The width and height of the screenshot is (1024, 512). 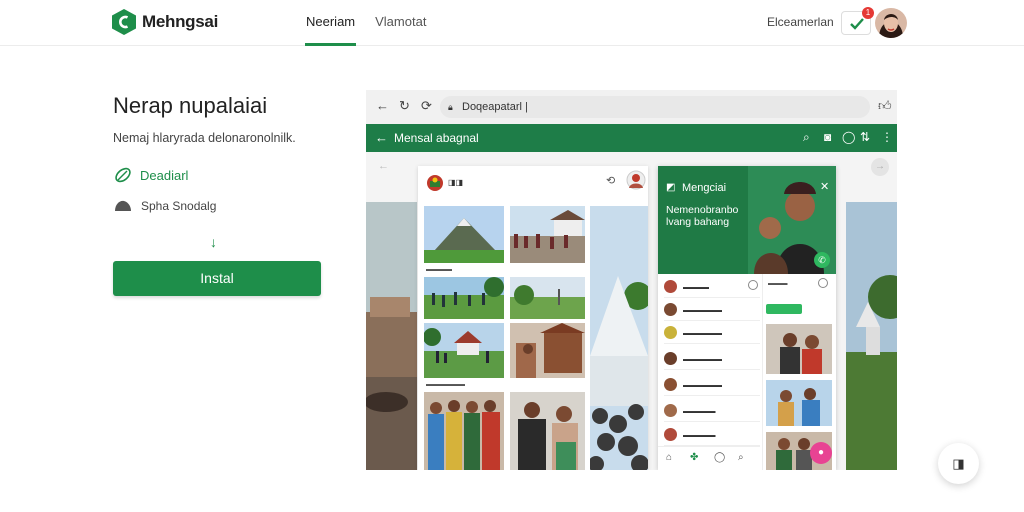 What do you see at coordinates (800, 22) in the screenshot?
I see `account-link: Elceamerlan` at bounding box center [800, 22].